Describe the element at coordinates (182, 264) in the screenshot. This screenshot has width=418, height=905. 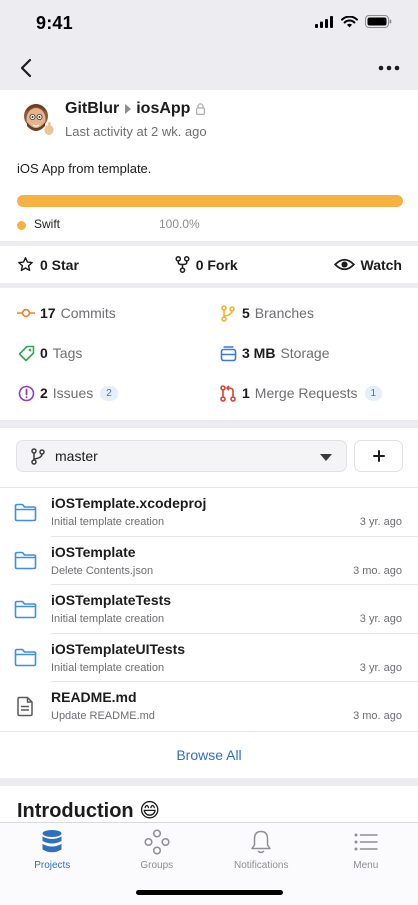
I see `fork-icon` at that location.